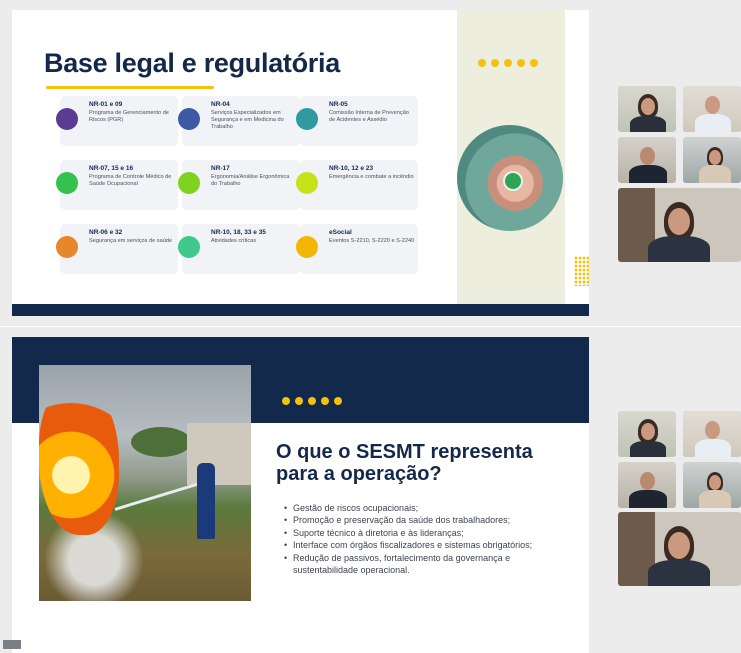 The width and height of the screenshot is (741, 653). I want to click on corner-badge, so click(12, 644).